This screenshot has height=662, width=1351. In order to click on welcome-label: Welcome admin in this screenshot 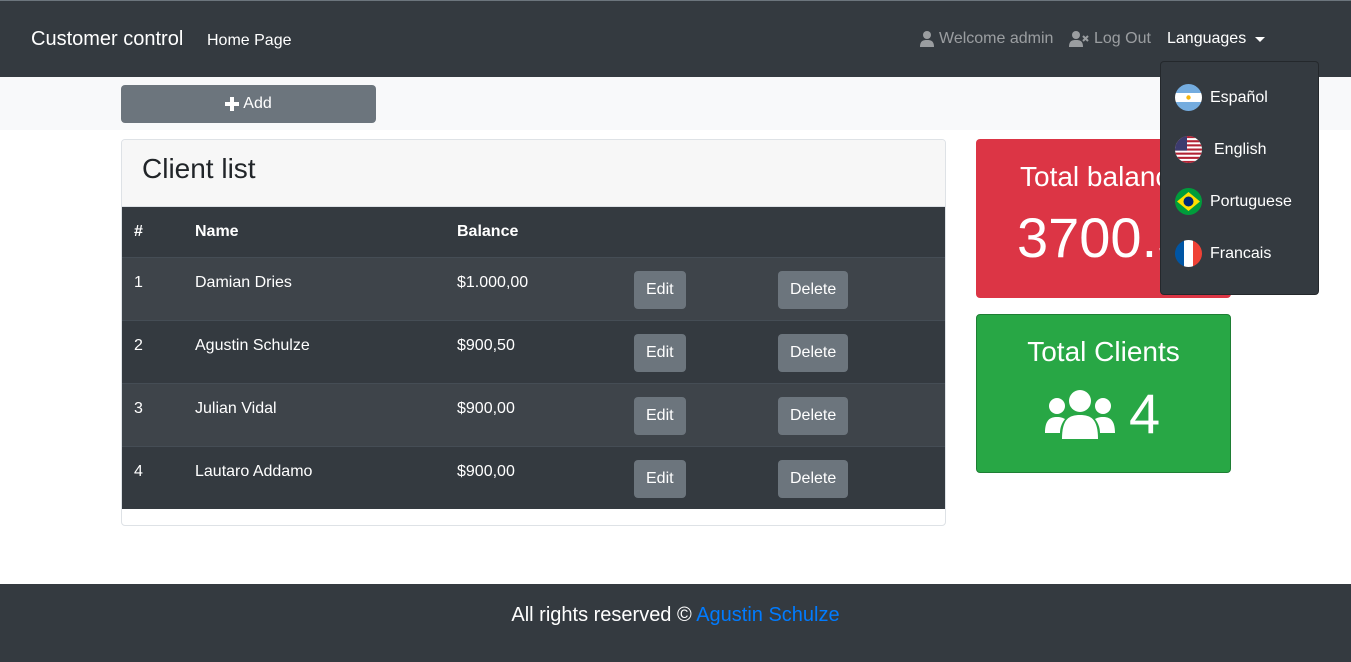, I will do `click(996, 38)`.